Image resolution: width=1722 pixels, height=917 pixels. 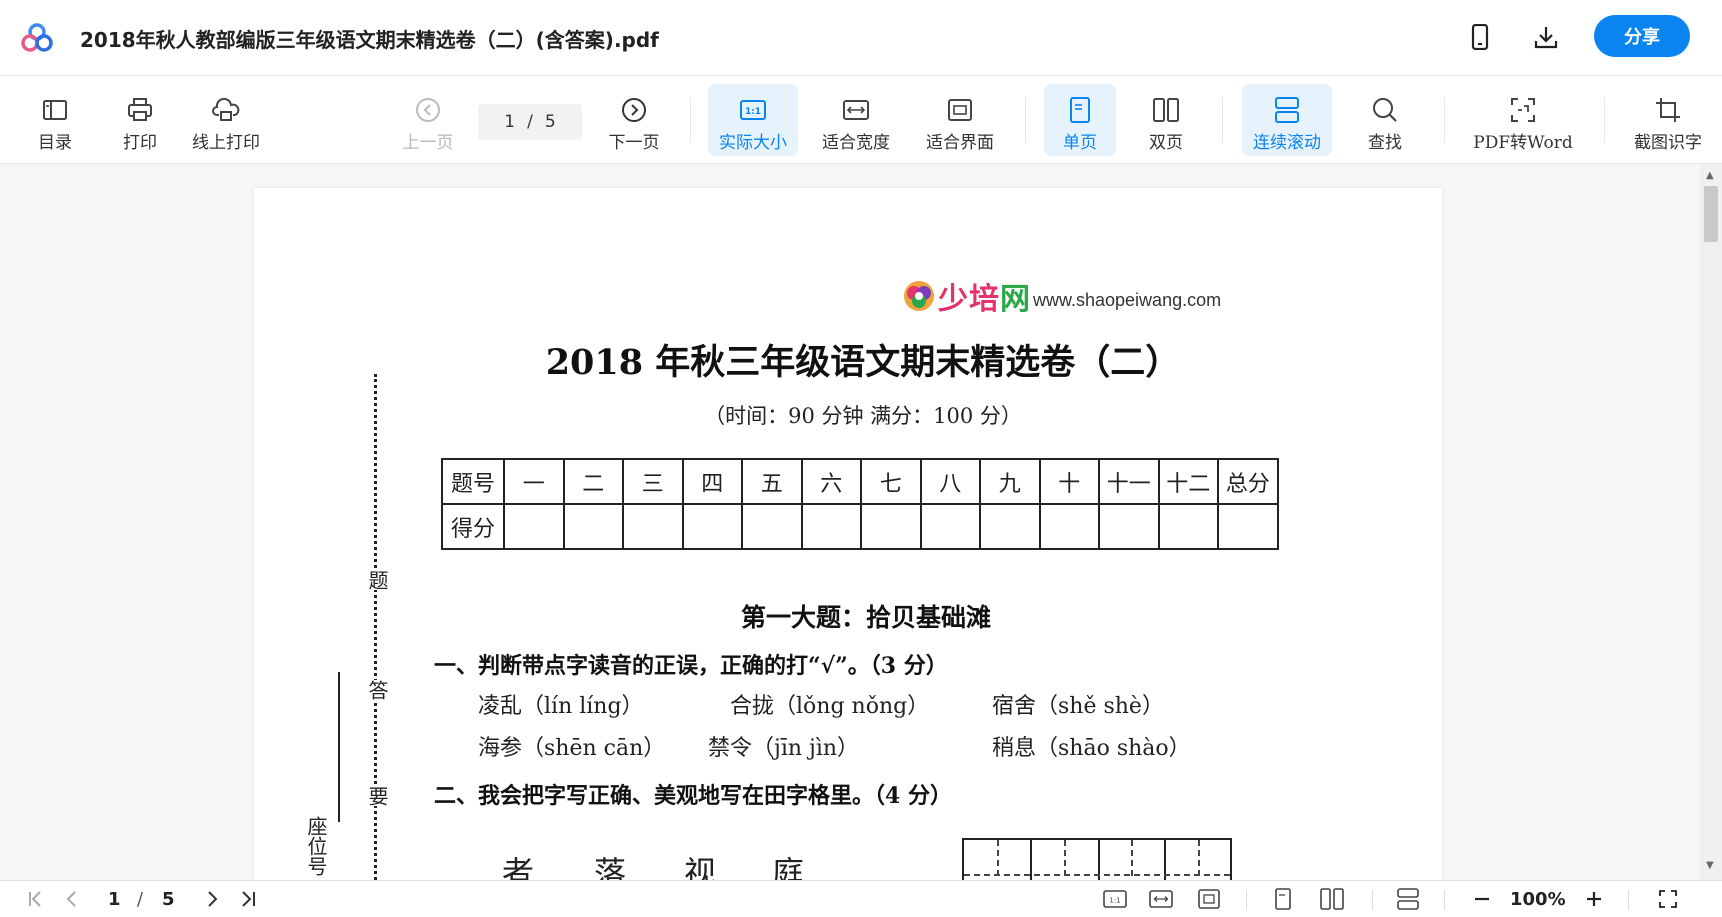 I want to click on find-label: 查找, so click(x=1385, y=143).